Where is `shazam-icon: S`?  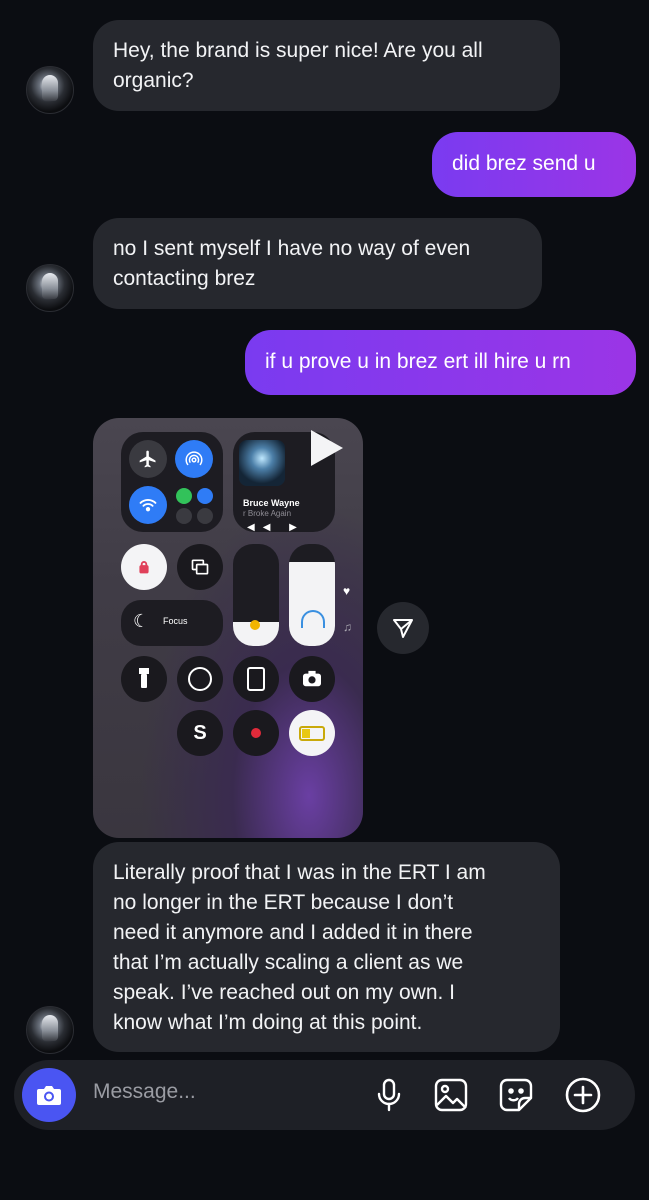 shazam-icon: S is located at coordinates (200, 733).